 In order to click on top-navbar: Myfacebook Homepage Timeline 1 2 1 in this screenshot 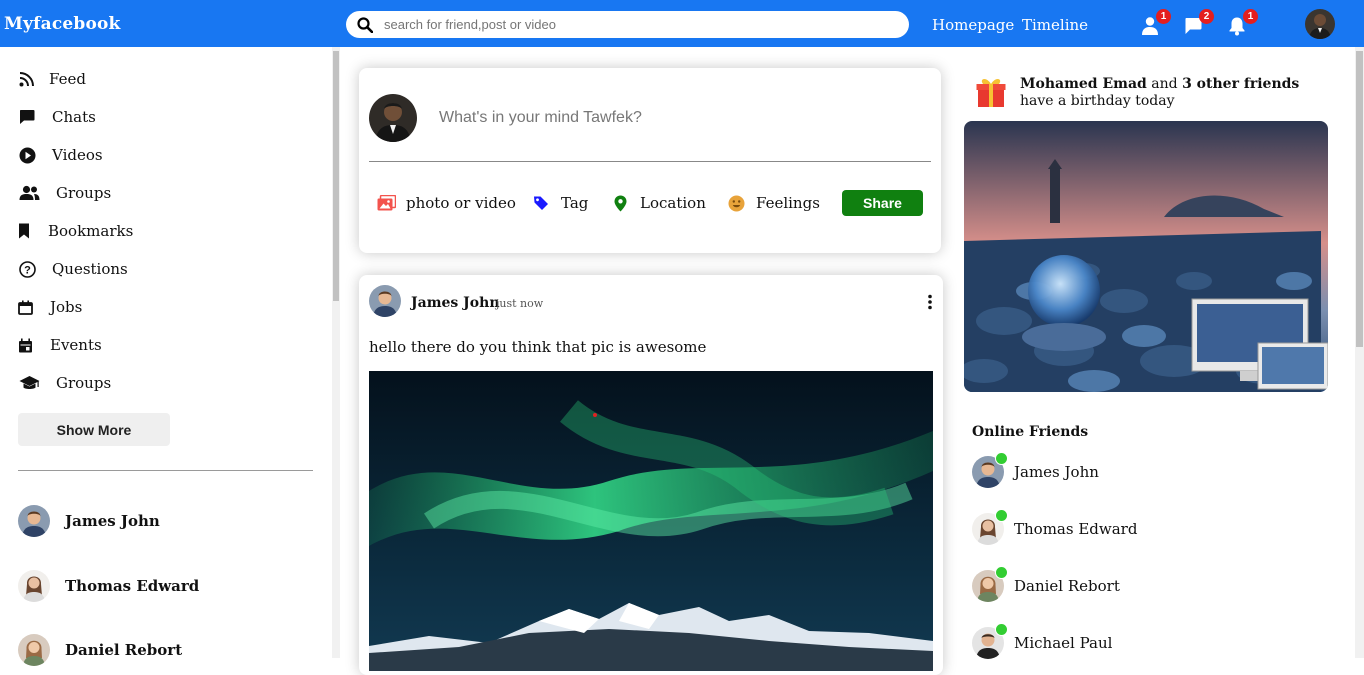, I will do `click(682, 23)`.